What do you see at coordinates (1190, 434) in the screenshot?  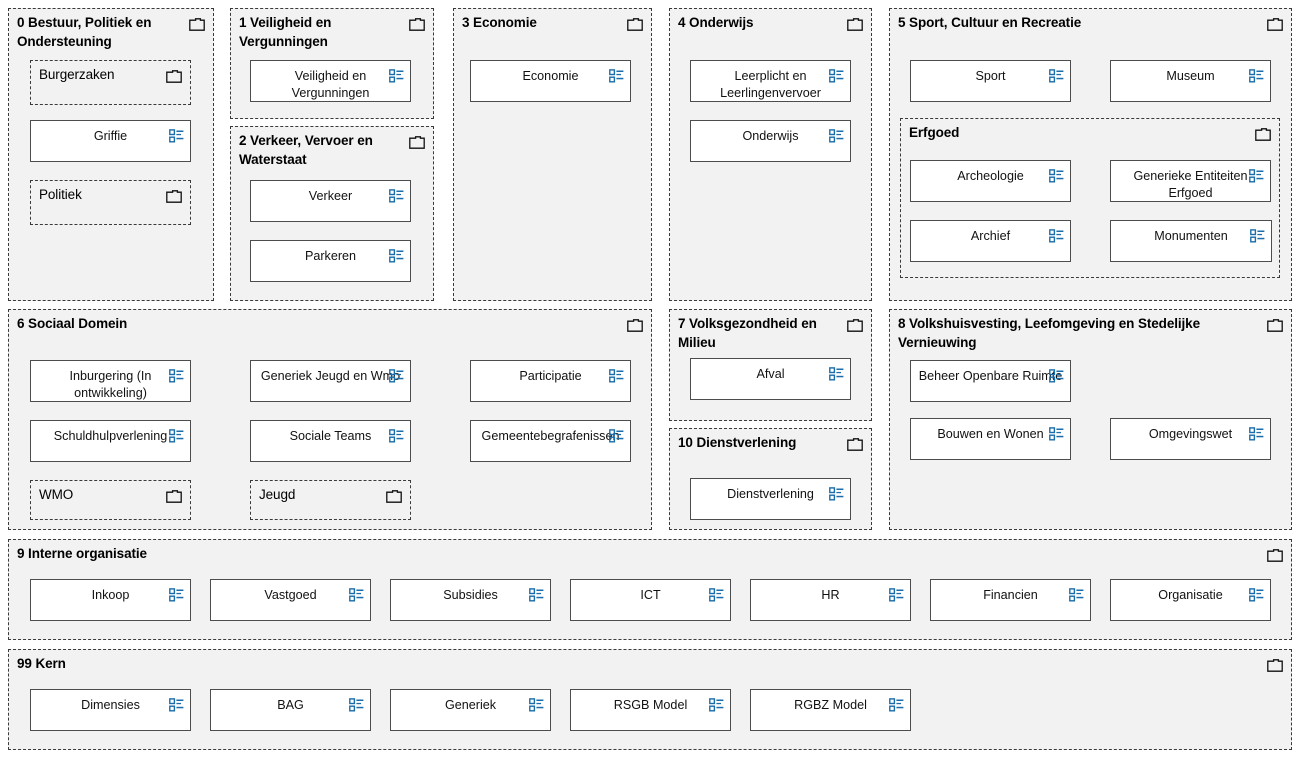 I see `element-label: Omgevingswet` at bounding box center [1190, 434].